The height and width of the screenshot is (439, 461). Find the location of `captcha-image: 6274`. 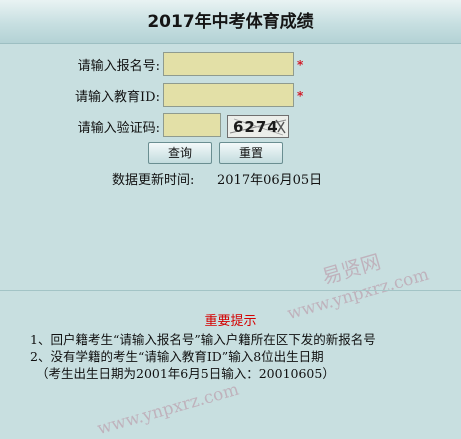

captcha-image: 6274 is located at coordinates (258, 126).